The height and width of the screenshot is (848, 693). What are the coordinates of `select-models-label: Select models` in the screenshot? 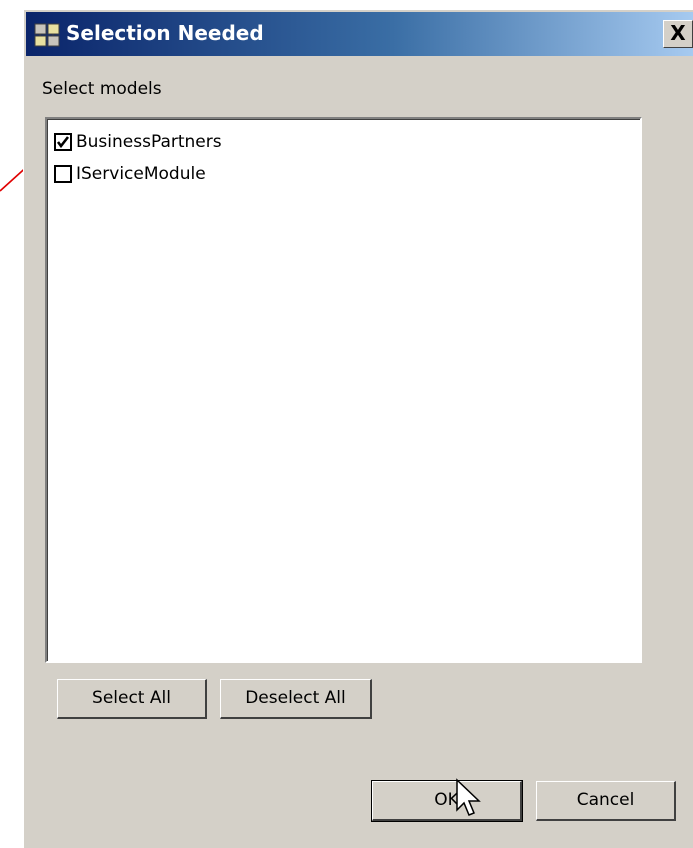 It's located at (102, 89).